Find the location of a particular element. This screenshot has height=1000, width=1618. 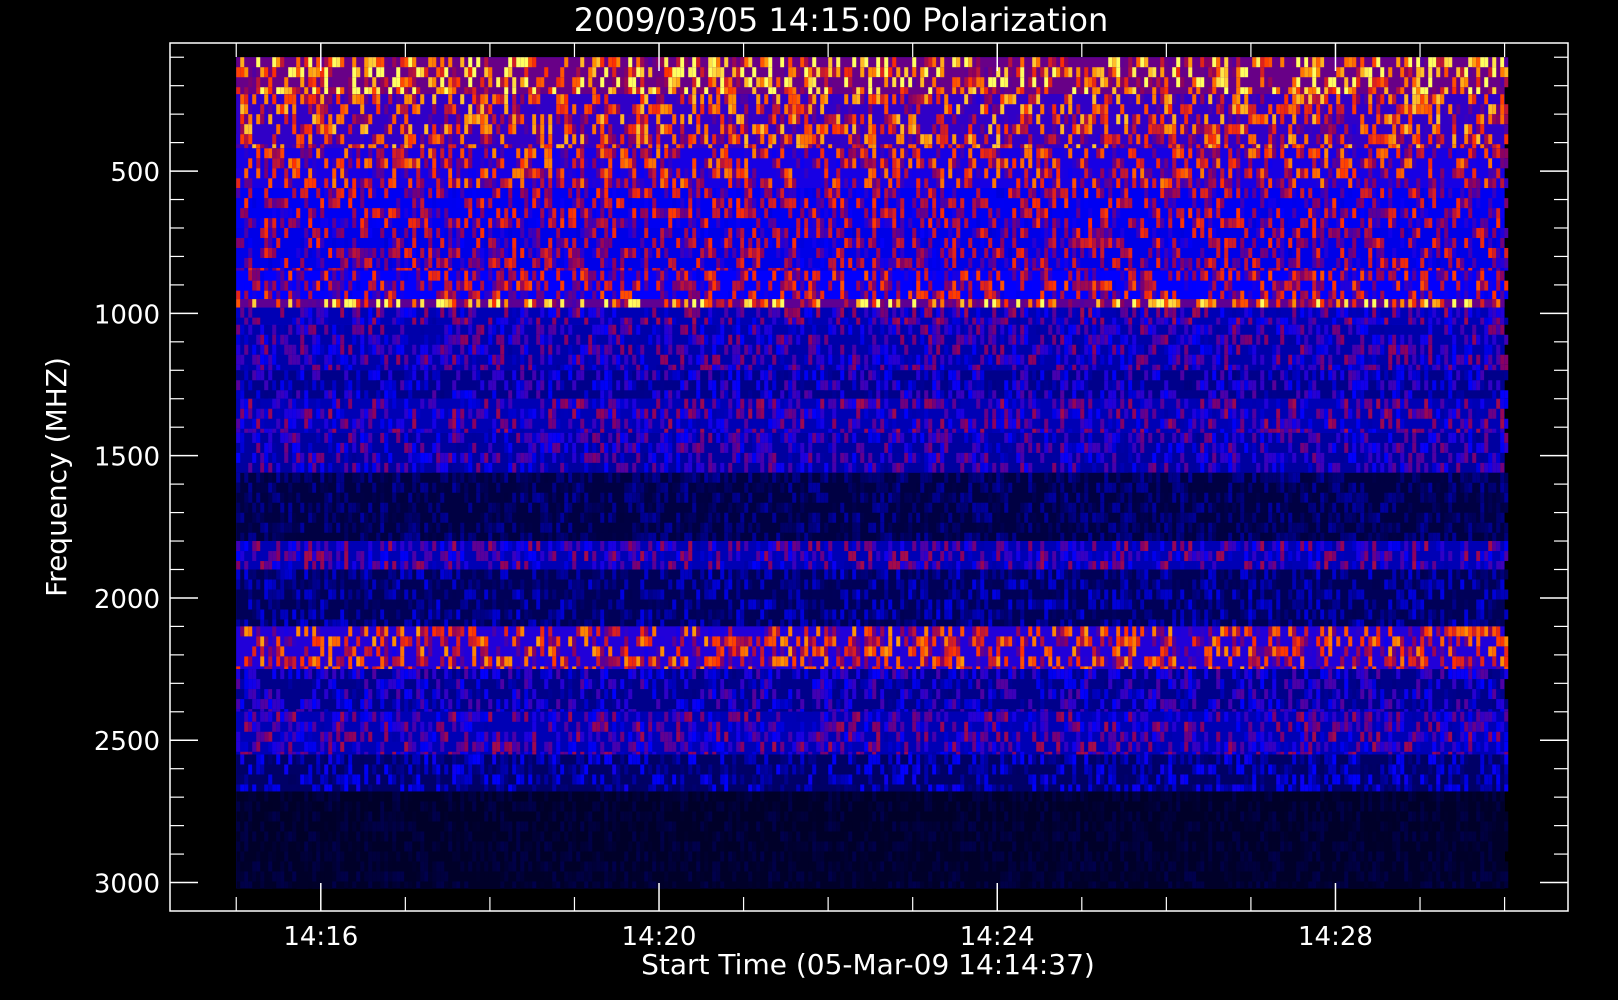

x-tick-label: 14:16 is located at coordinates (320, 937).